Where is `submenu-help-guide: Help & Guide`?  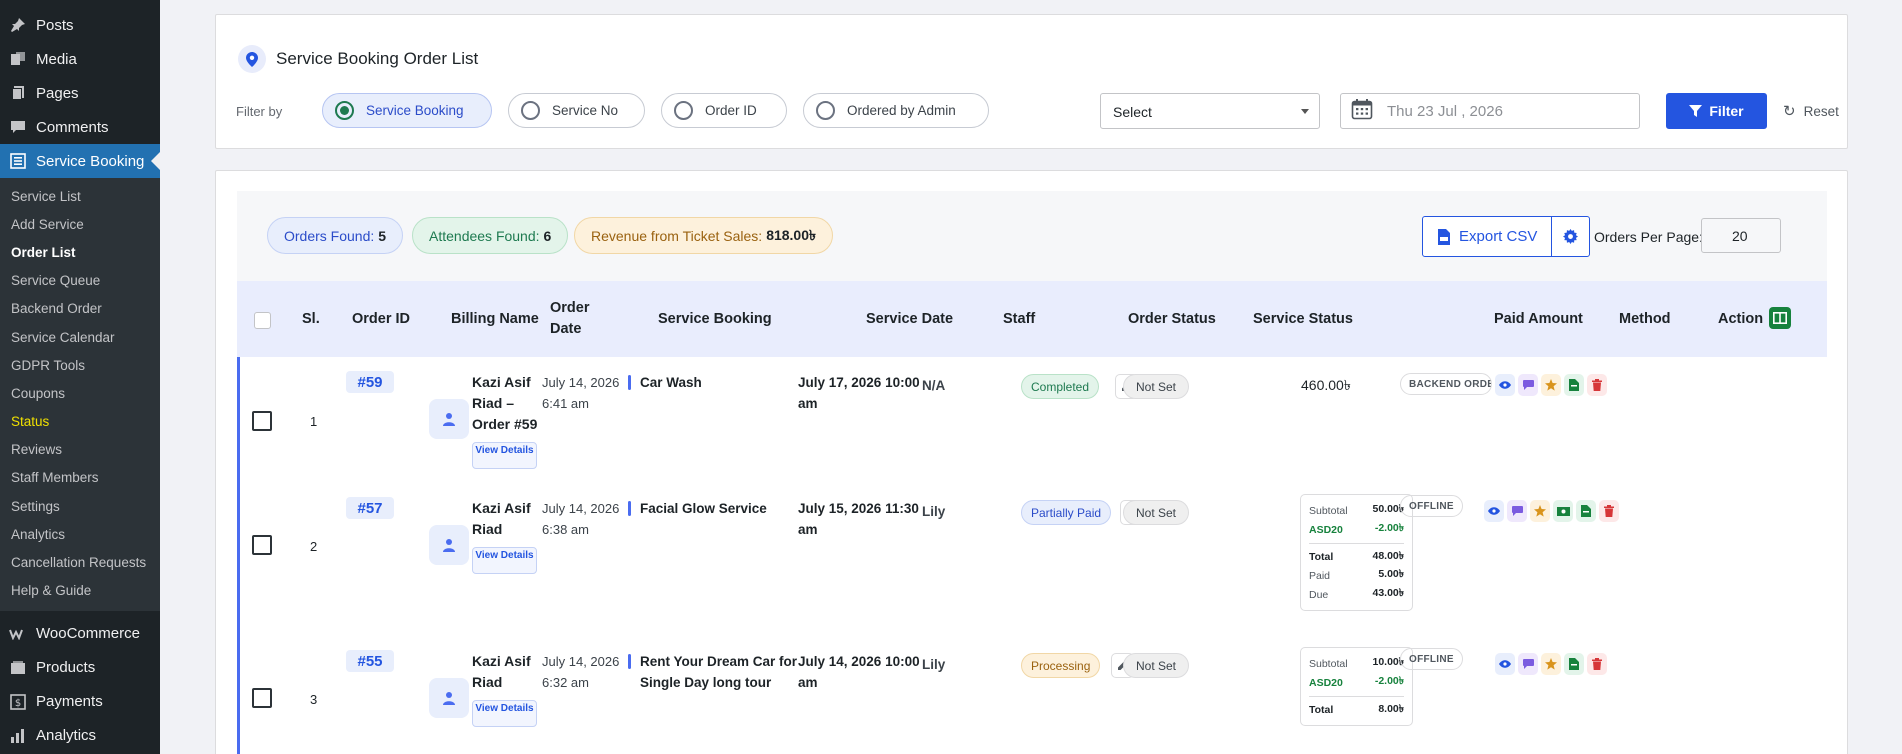
submenu-help-guide: Help & Guide is located at coordinates (80, 591).